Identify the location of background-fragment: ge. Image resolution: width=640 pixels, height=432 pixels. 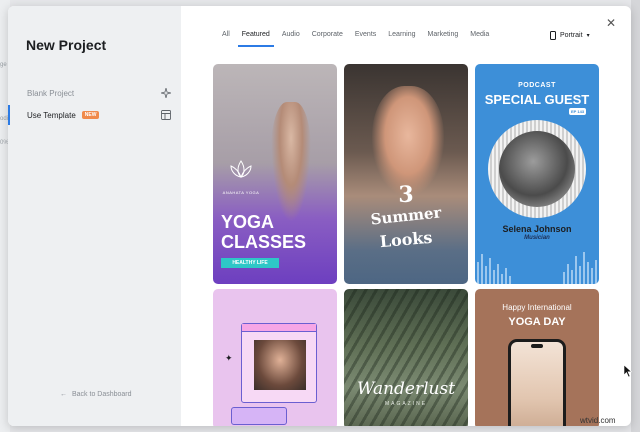
(3, 65).